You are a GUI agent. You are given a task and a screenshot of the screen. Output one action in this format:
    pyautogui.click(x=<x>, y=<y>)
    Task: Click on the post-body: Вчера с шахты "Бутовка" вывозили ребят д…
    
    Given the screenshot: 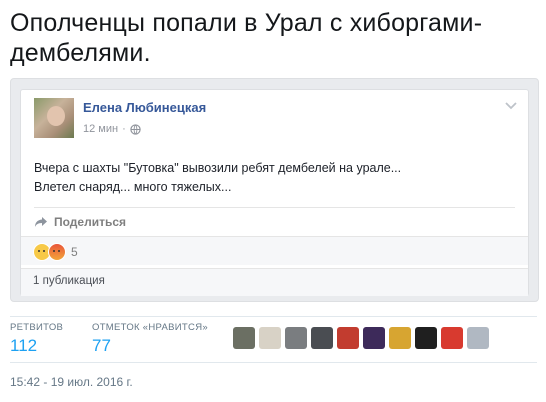 What is the action you would take?
    pyautogui.click(x=274, y=178)
    